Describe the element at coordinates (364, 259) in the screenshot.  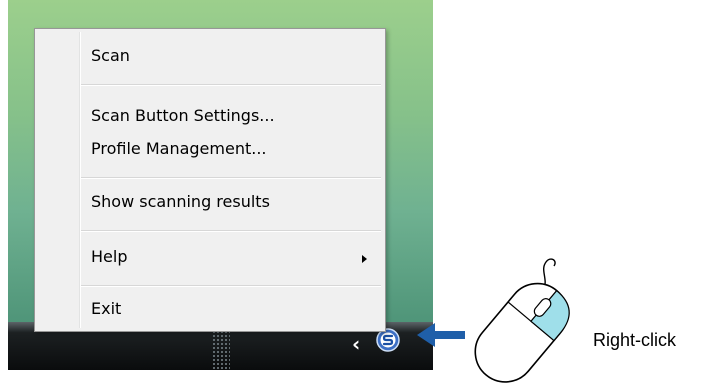
I see `submenu-arrow-icon` at that location.